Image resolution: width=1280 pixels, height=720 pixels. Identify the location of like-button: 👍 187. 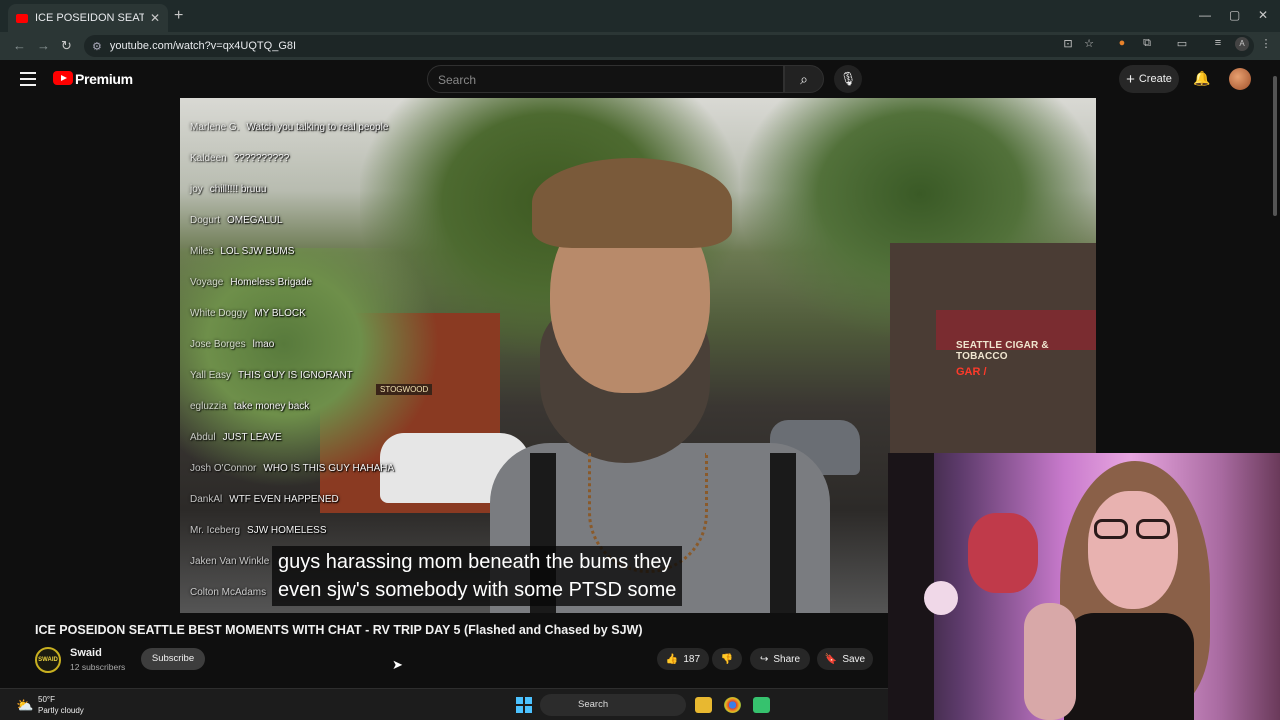
(683, 659).